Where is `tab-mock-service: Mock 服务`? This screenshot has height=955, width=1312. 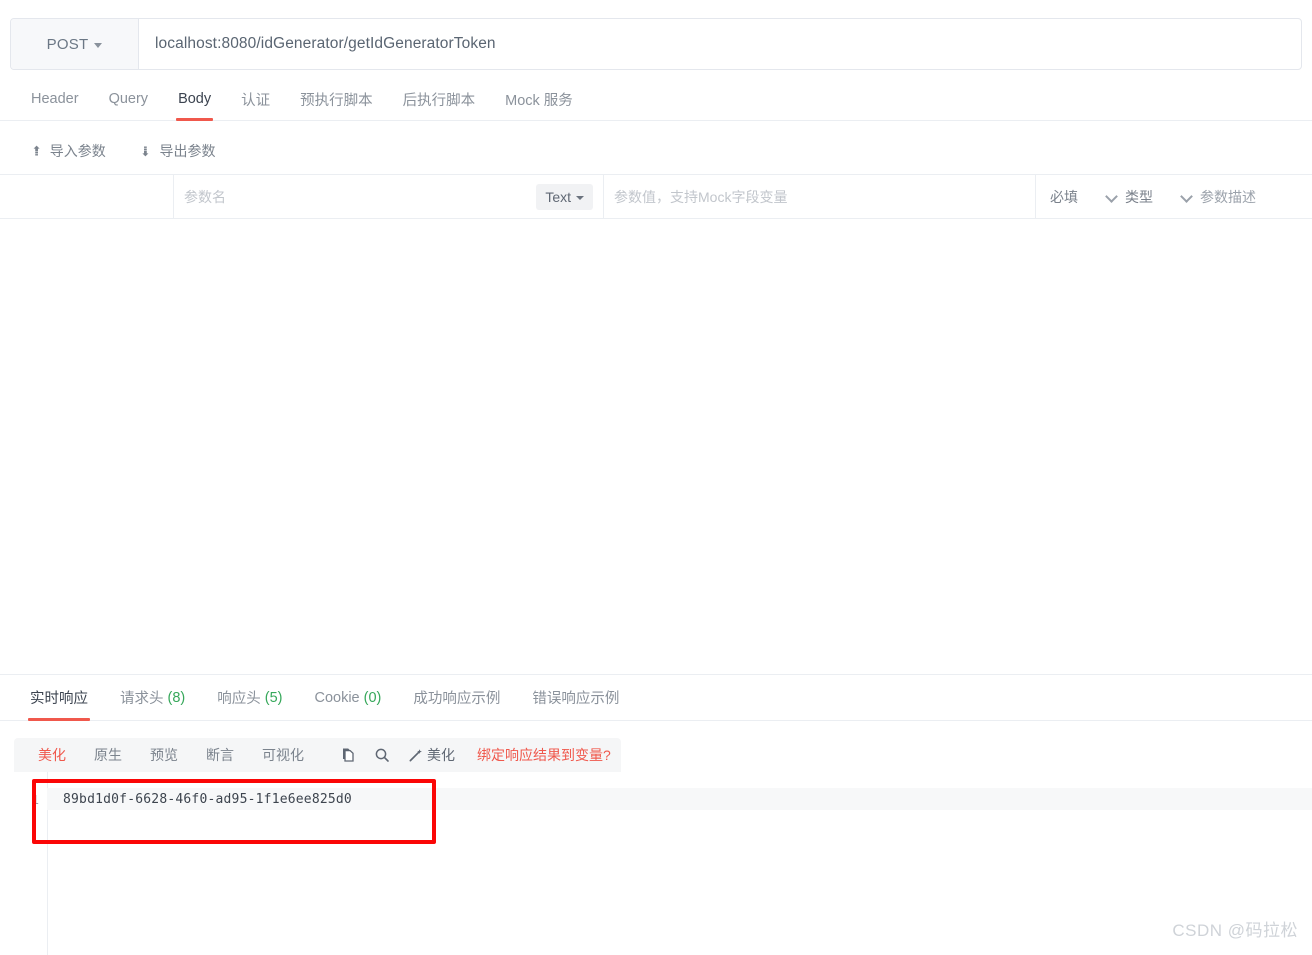 tab-mock-service: Mock 服务 is located at coordinates (539, 99).